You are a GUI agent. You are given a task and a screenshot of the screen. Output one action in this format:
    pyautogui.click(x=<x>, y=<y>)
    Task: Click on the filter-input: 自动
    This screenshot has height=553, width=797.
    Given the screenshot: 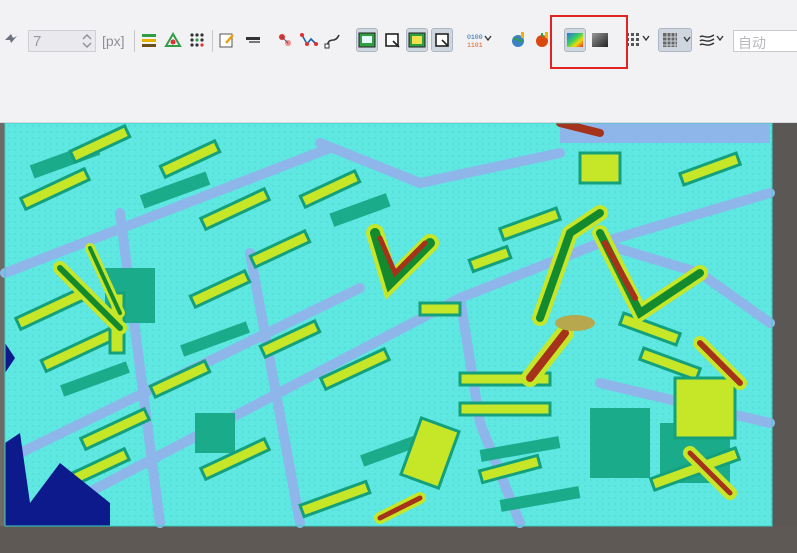 What is the action you would take?
    pyautogui.click(x=765, y=41)
    